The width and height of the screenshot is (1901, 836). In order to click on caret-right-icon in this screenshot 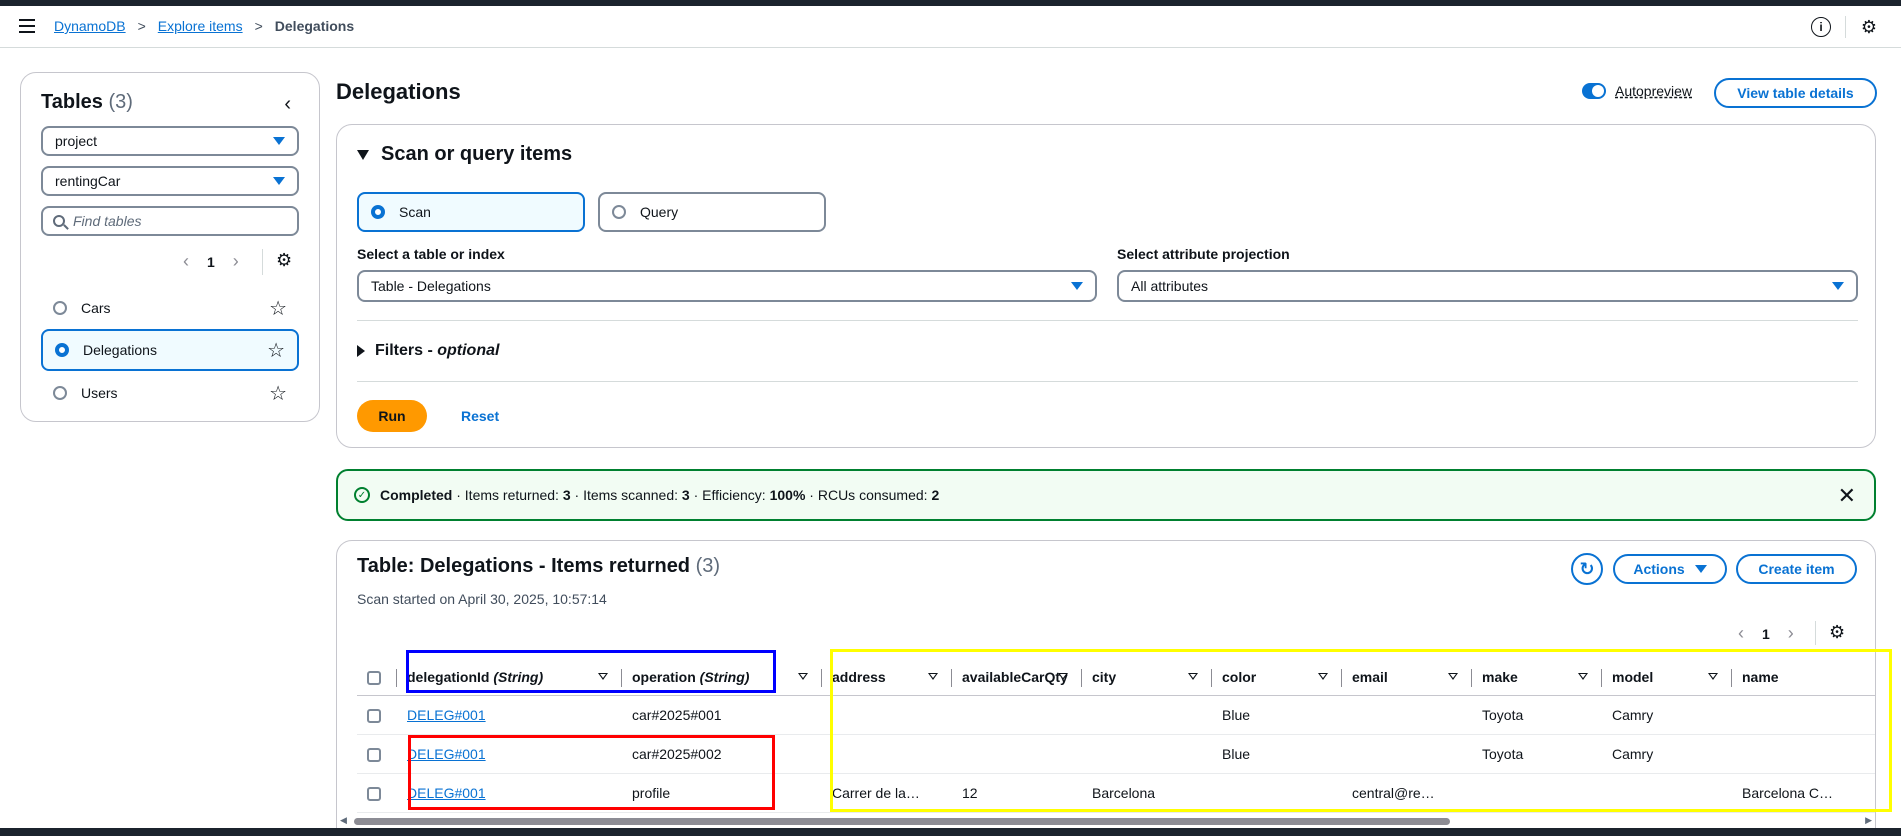, I will do `click(361, 351)`.